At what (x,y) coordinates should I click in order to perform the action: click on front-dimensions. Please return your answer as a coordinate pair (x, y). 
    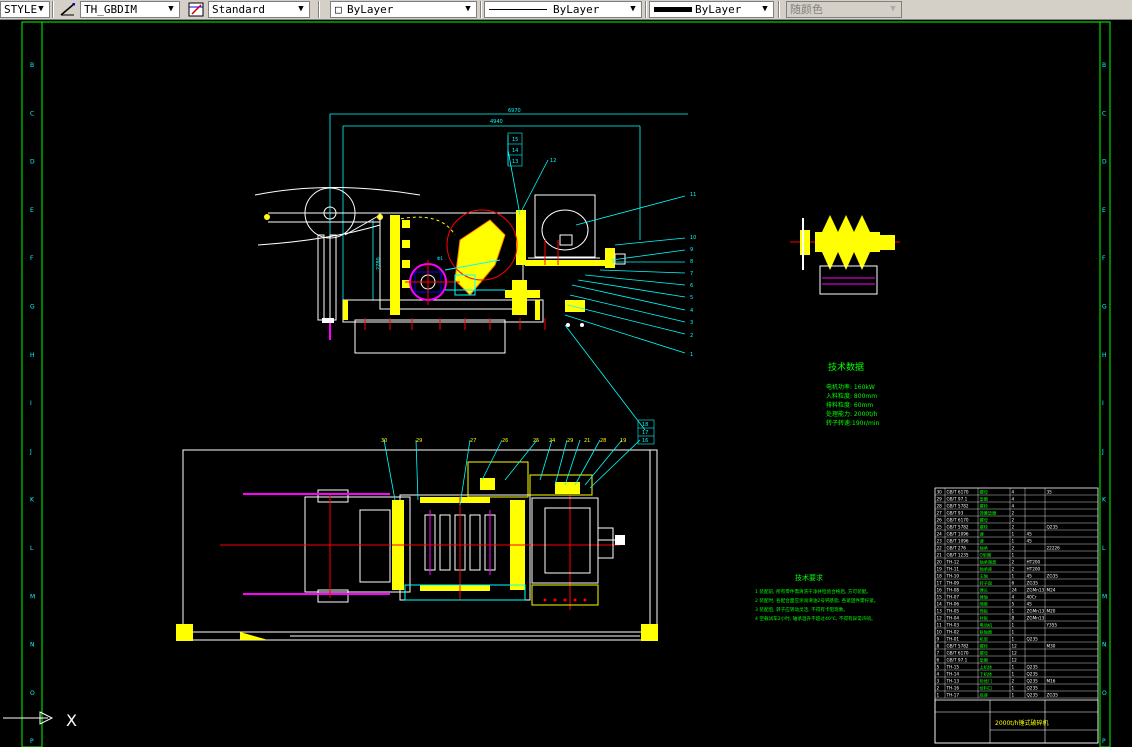
    Looking at the image, I should click on (508, 206).